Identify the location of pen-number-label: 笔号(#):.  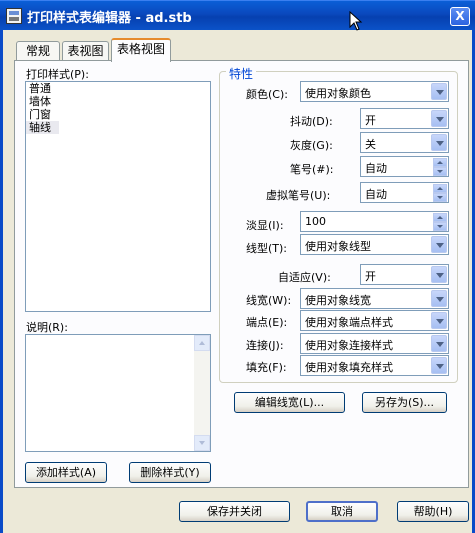
(312, 169).